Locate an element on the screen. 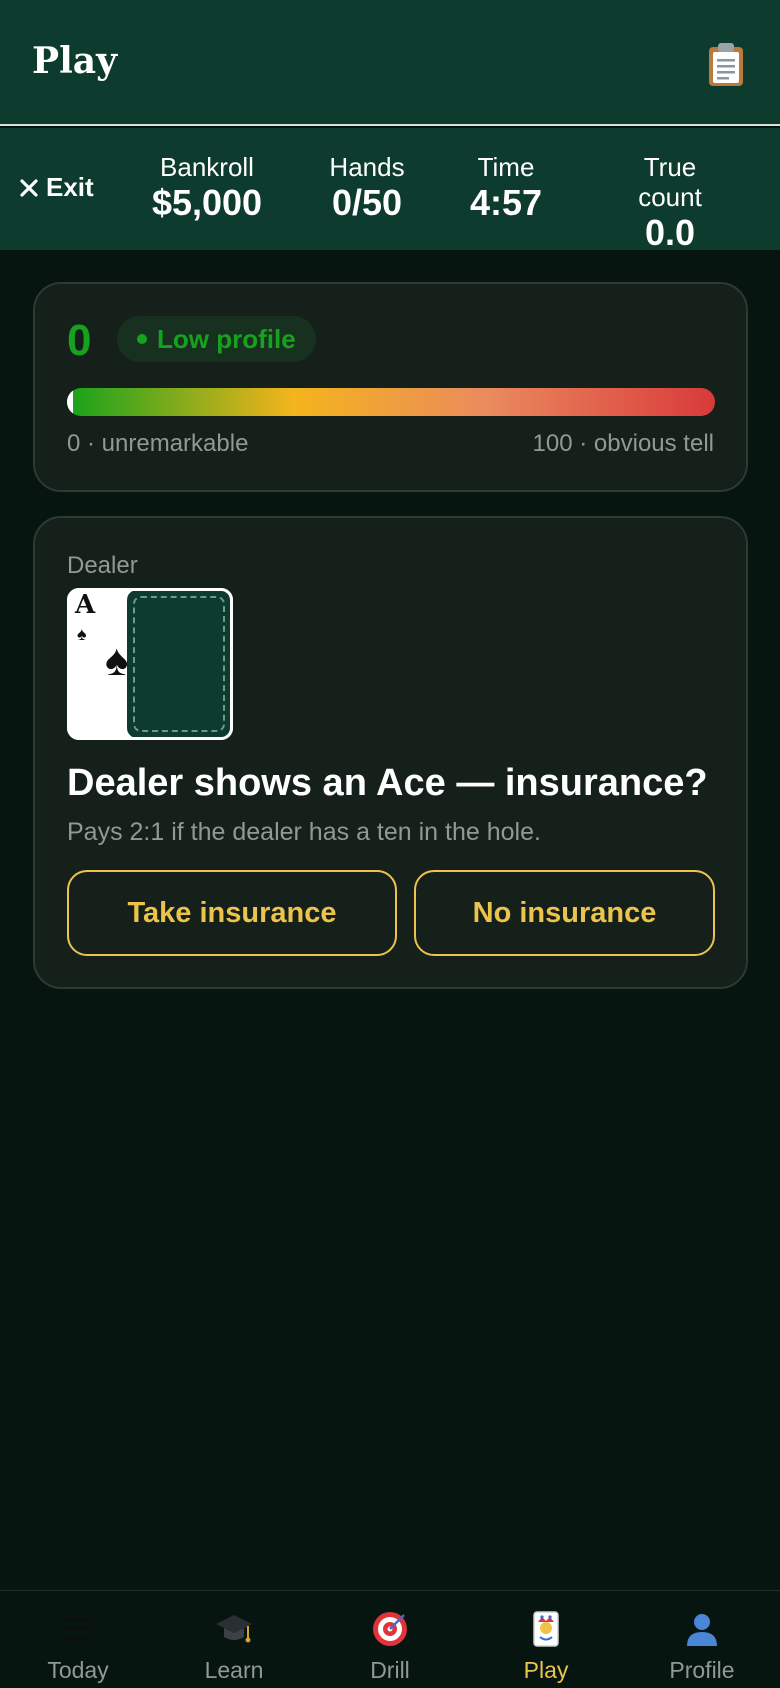  card-back-pattern is located at coordinates (179, 664).